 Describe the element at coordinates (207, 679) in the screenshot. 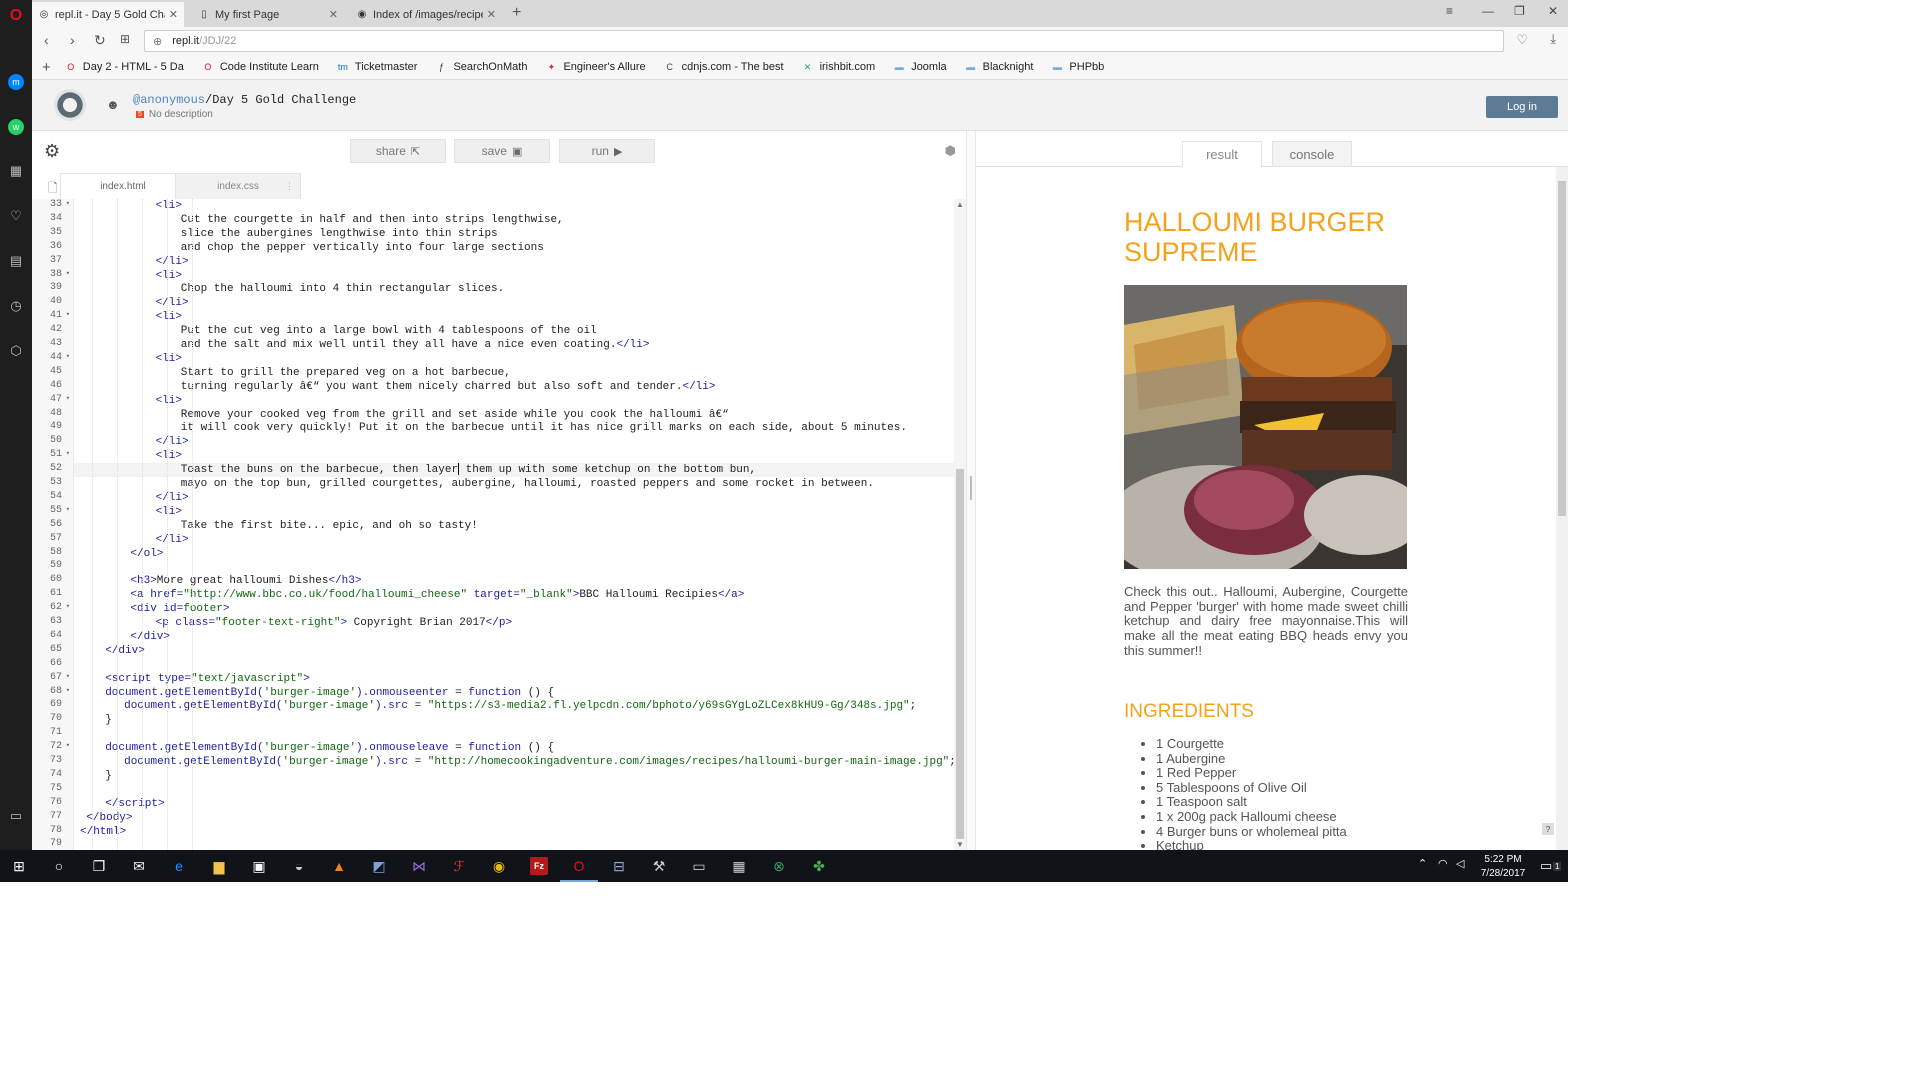

I see `code-line: <script type="text/javascript">` at that location.